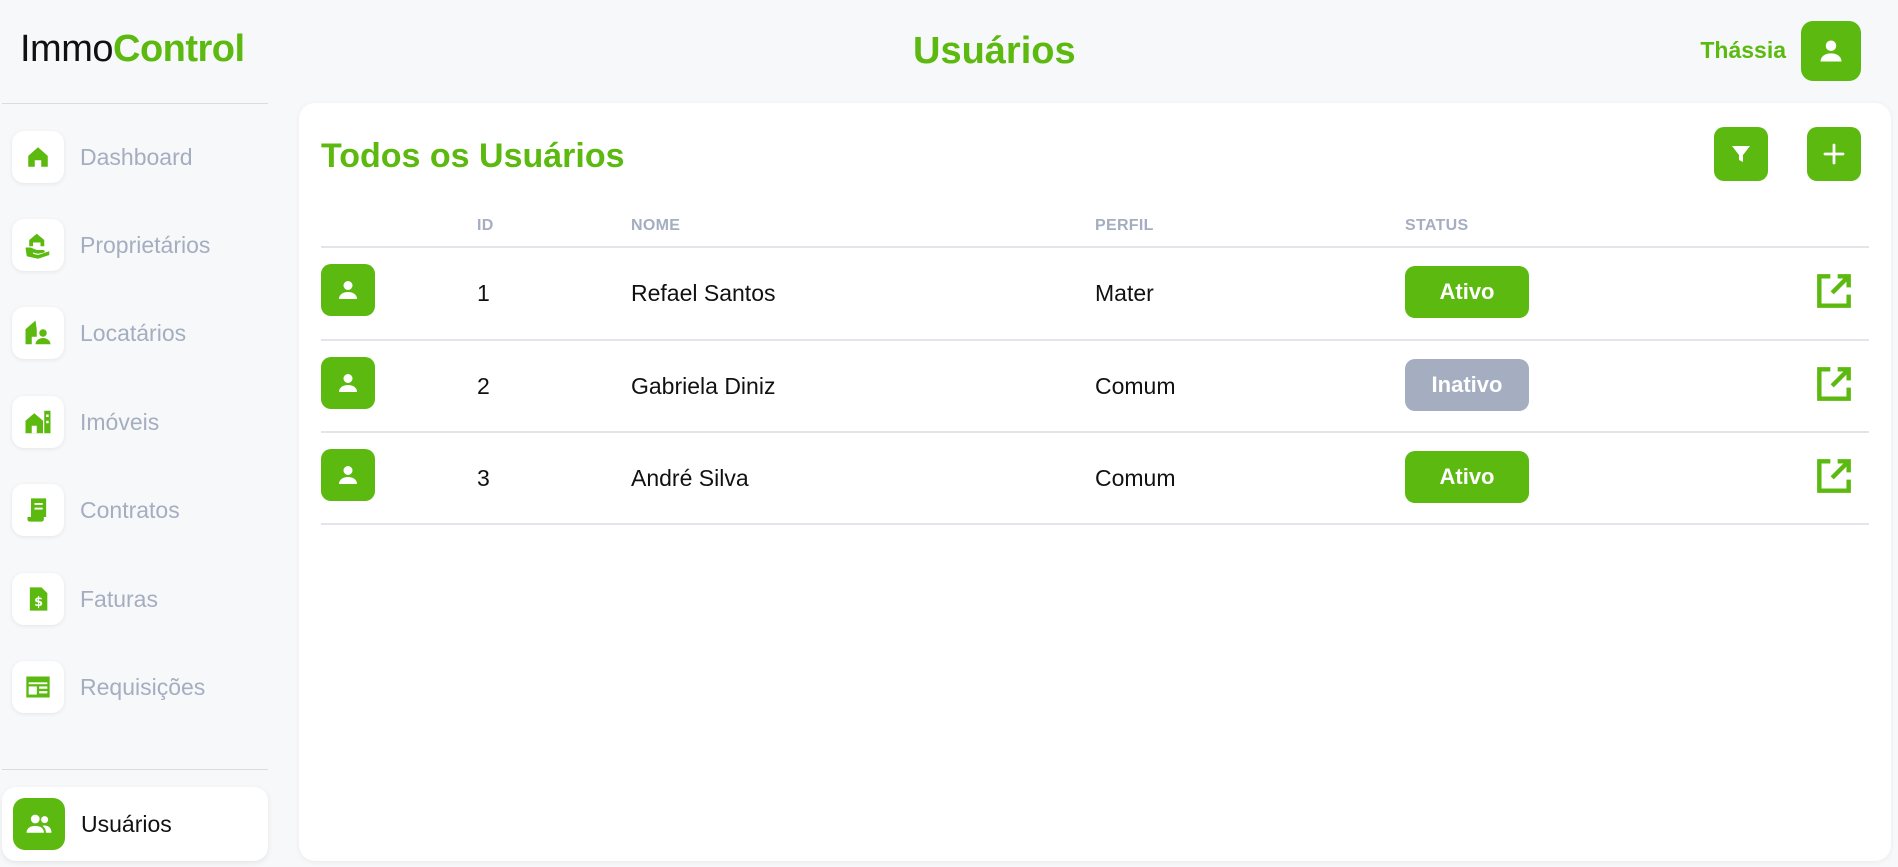 Image resolution: width=1898 pixels, height=867 pixels. What do you see at coordinates (179, 49) in the screenshot?
I see `logo-text-part2: Control` at bounding box center [179, 49].